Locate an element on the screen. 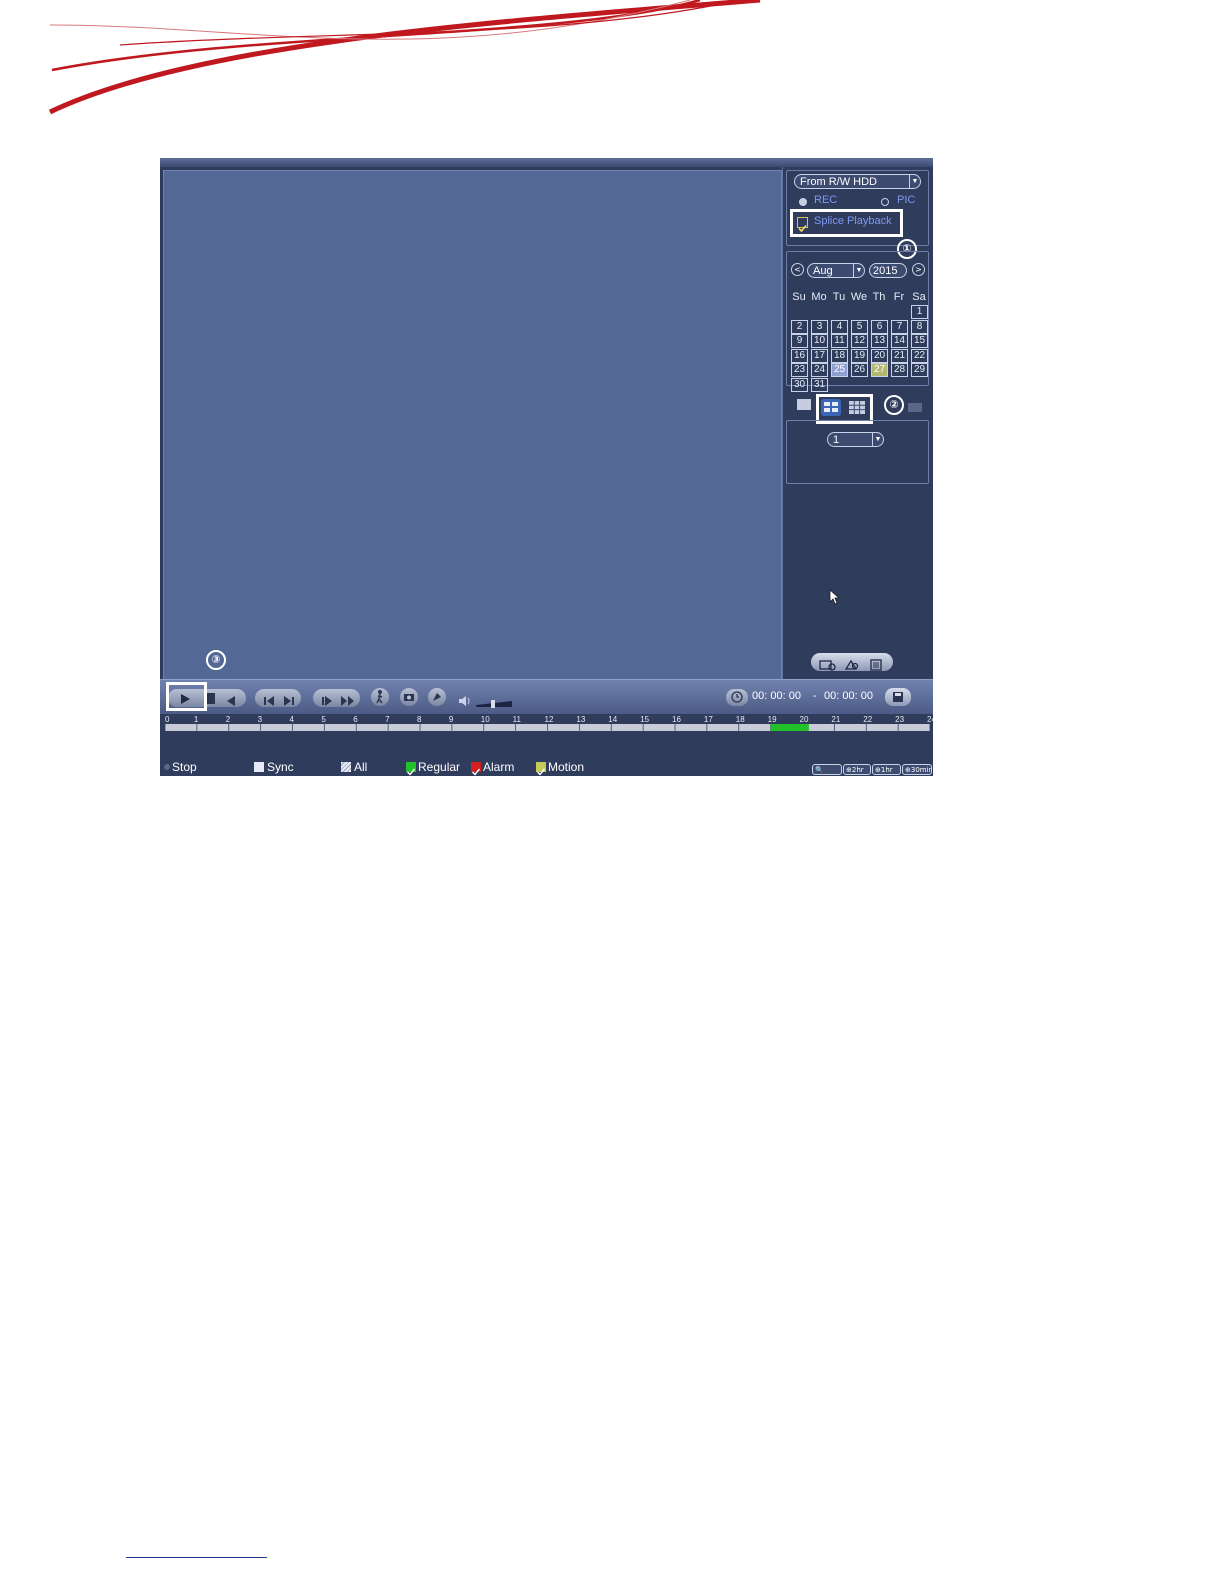  timeline-bar is located at coordinates (547, 728).